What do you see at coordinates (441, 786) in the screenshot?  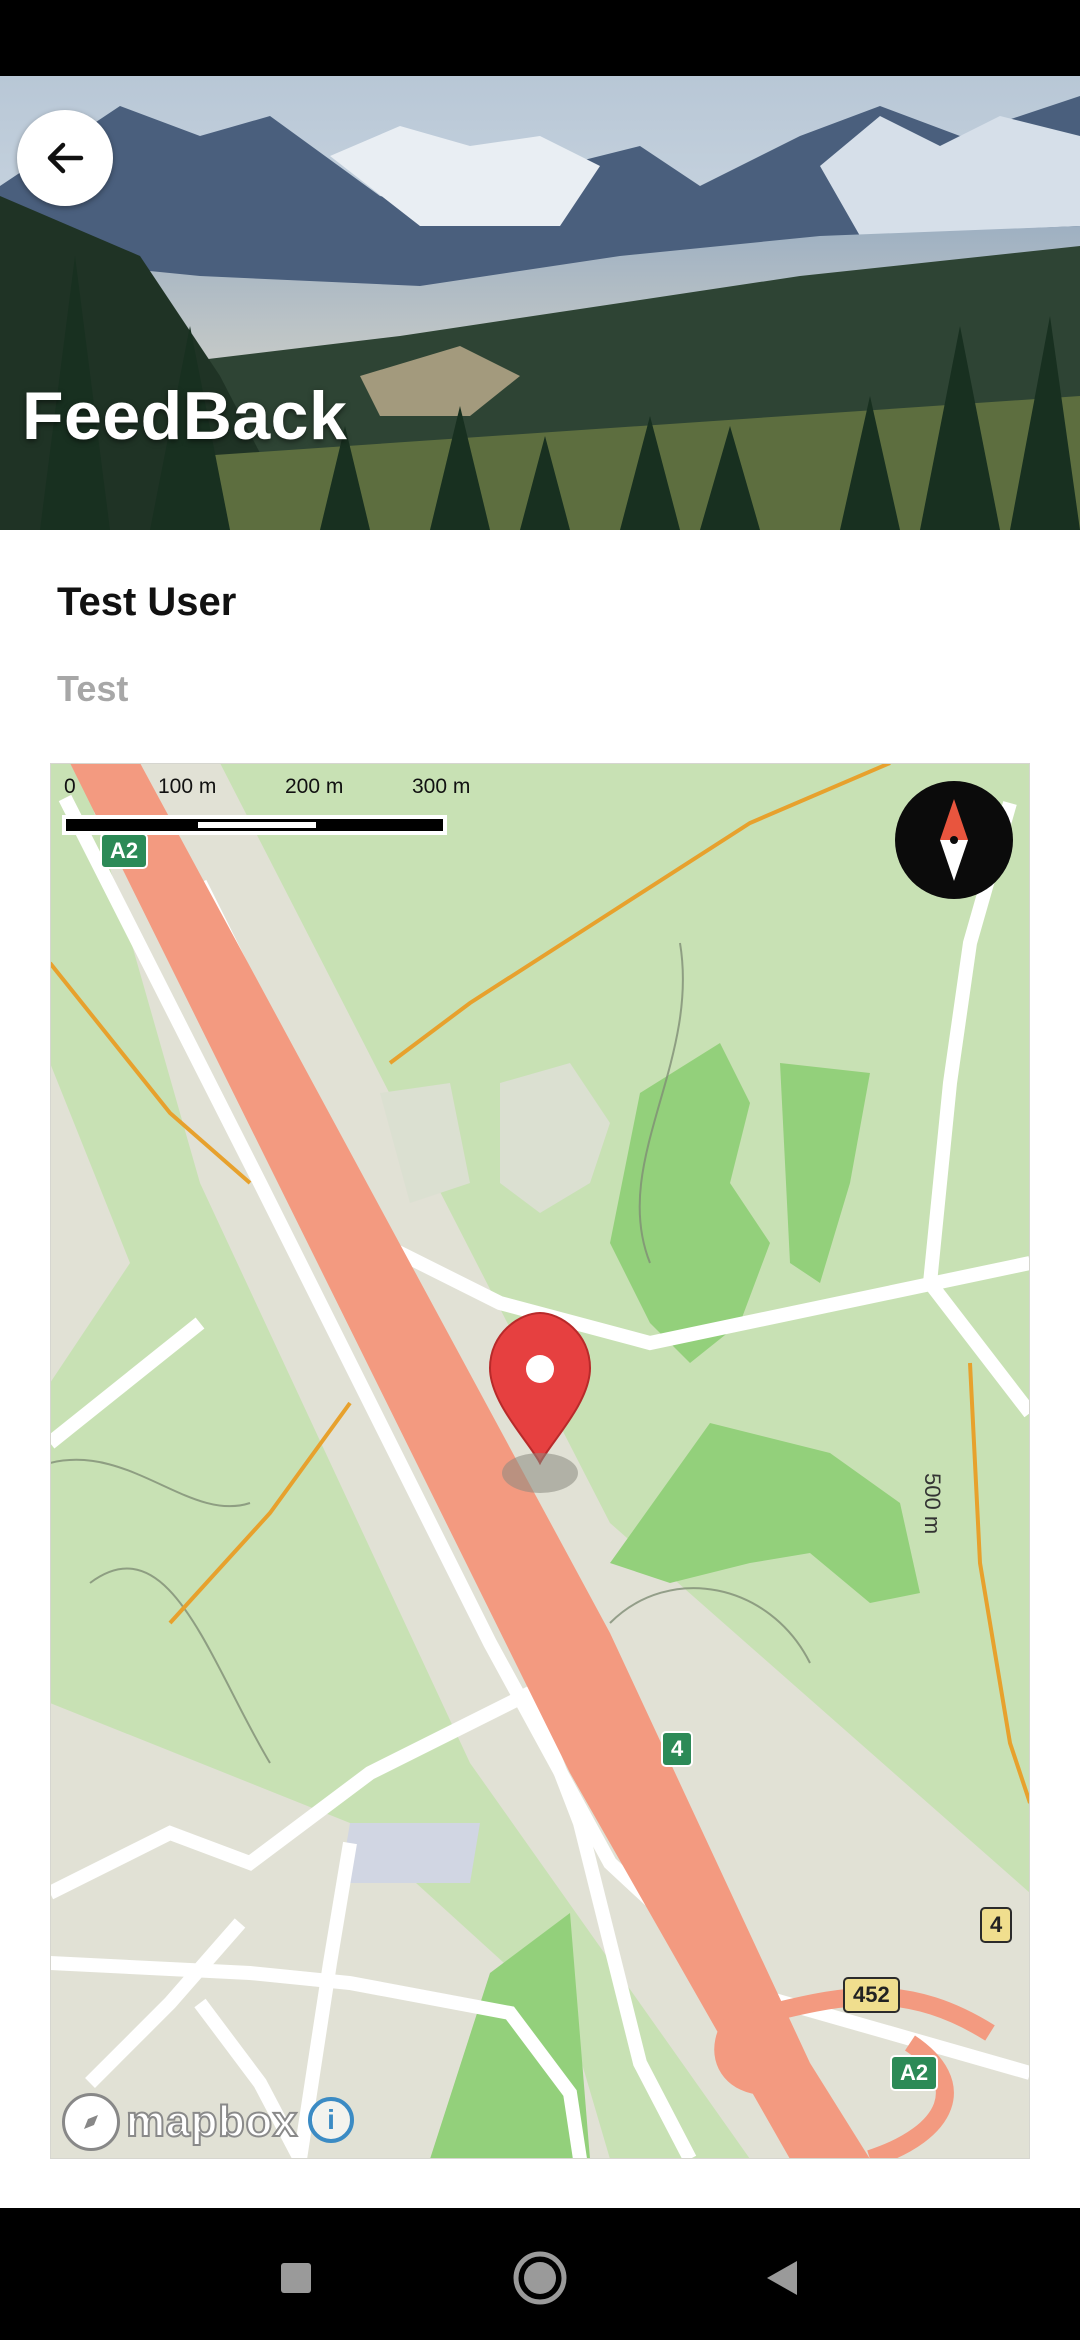 I see `scale-label: 300 m` at bounding box center [441, 786].